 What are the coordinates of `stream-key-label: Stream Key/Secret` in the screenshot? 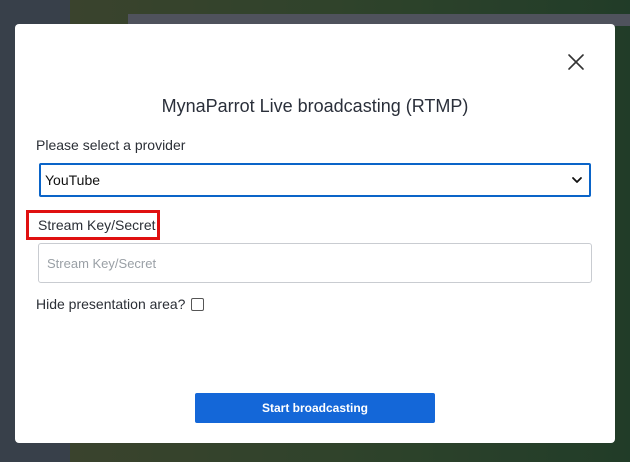 It's located at (93, 225).